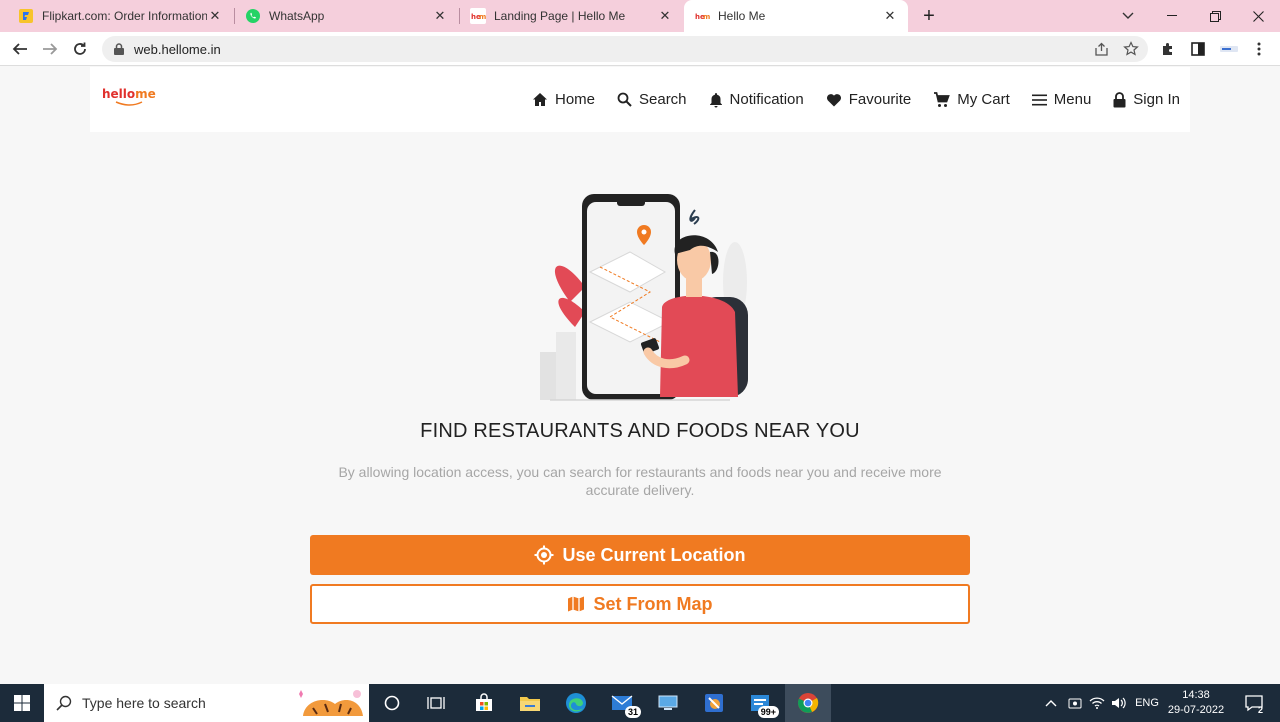 This screenshot has height=722, width=1280. I want to click on use-current-location-button: Use Current Location, so click(640, 555).